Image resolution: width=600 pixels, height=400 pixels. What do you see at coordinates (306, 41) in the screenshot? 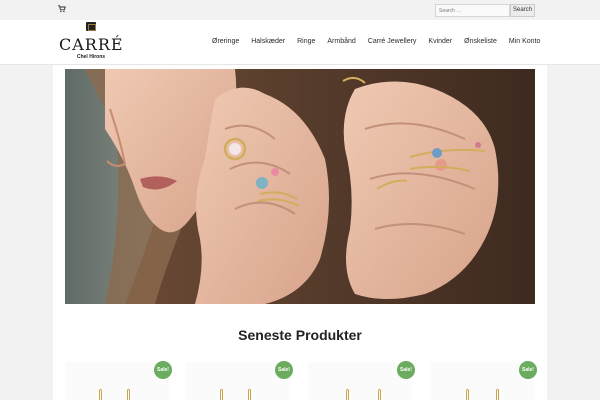
I see `nav-item-ringe: Ringe` at bounding box center [306, 41].